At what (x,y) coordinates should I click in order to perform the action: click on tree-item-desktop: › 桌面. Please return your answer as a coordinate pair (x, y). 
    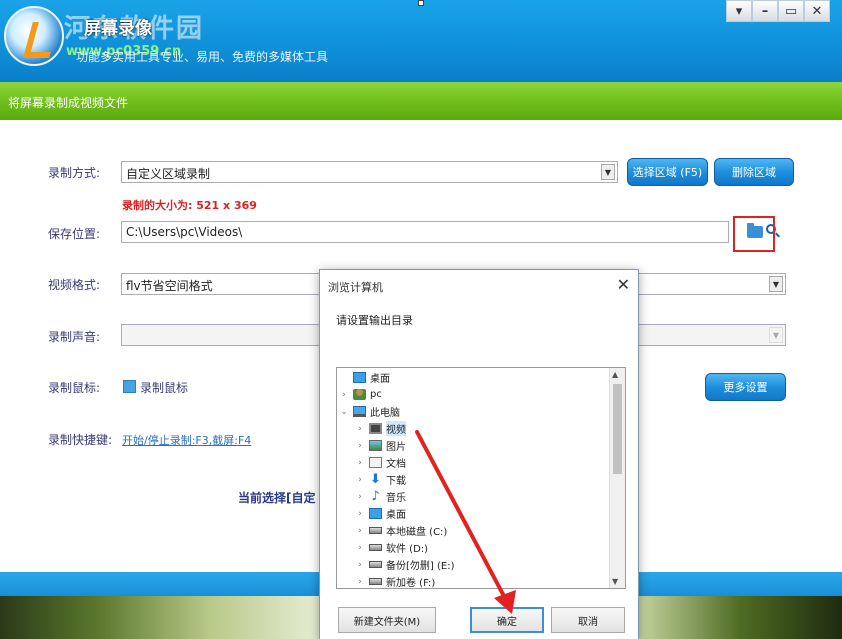
    Looking at the image, I should click on (380, 513).